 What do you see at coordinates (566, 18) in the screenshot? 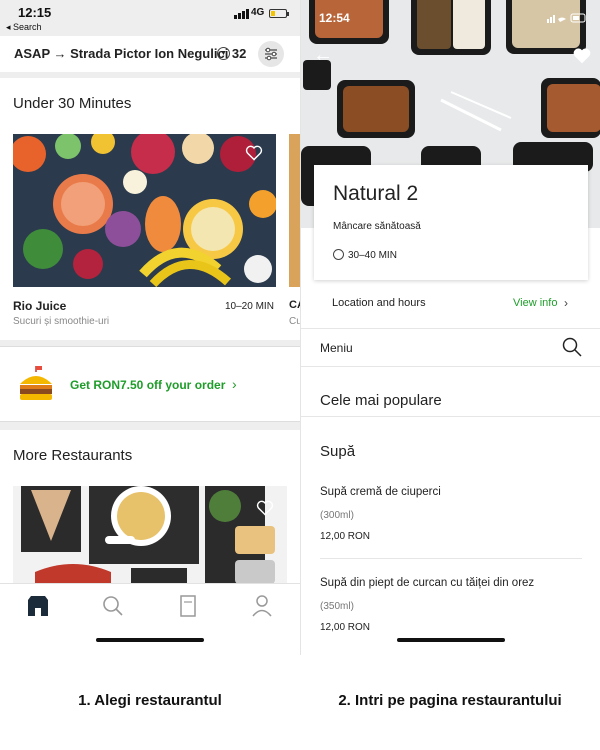
I see `status-icons` at bounding box center [566, 18].